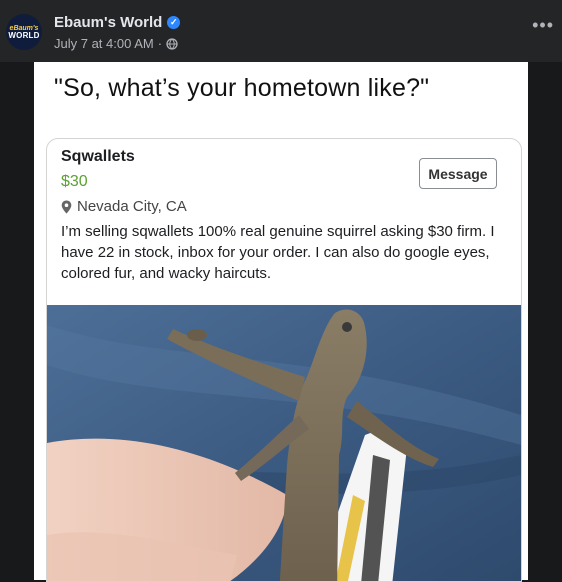  I want to click on more-options-icon: •••, so click(543, 25).